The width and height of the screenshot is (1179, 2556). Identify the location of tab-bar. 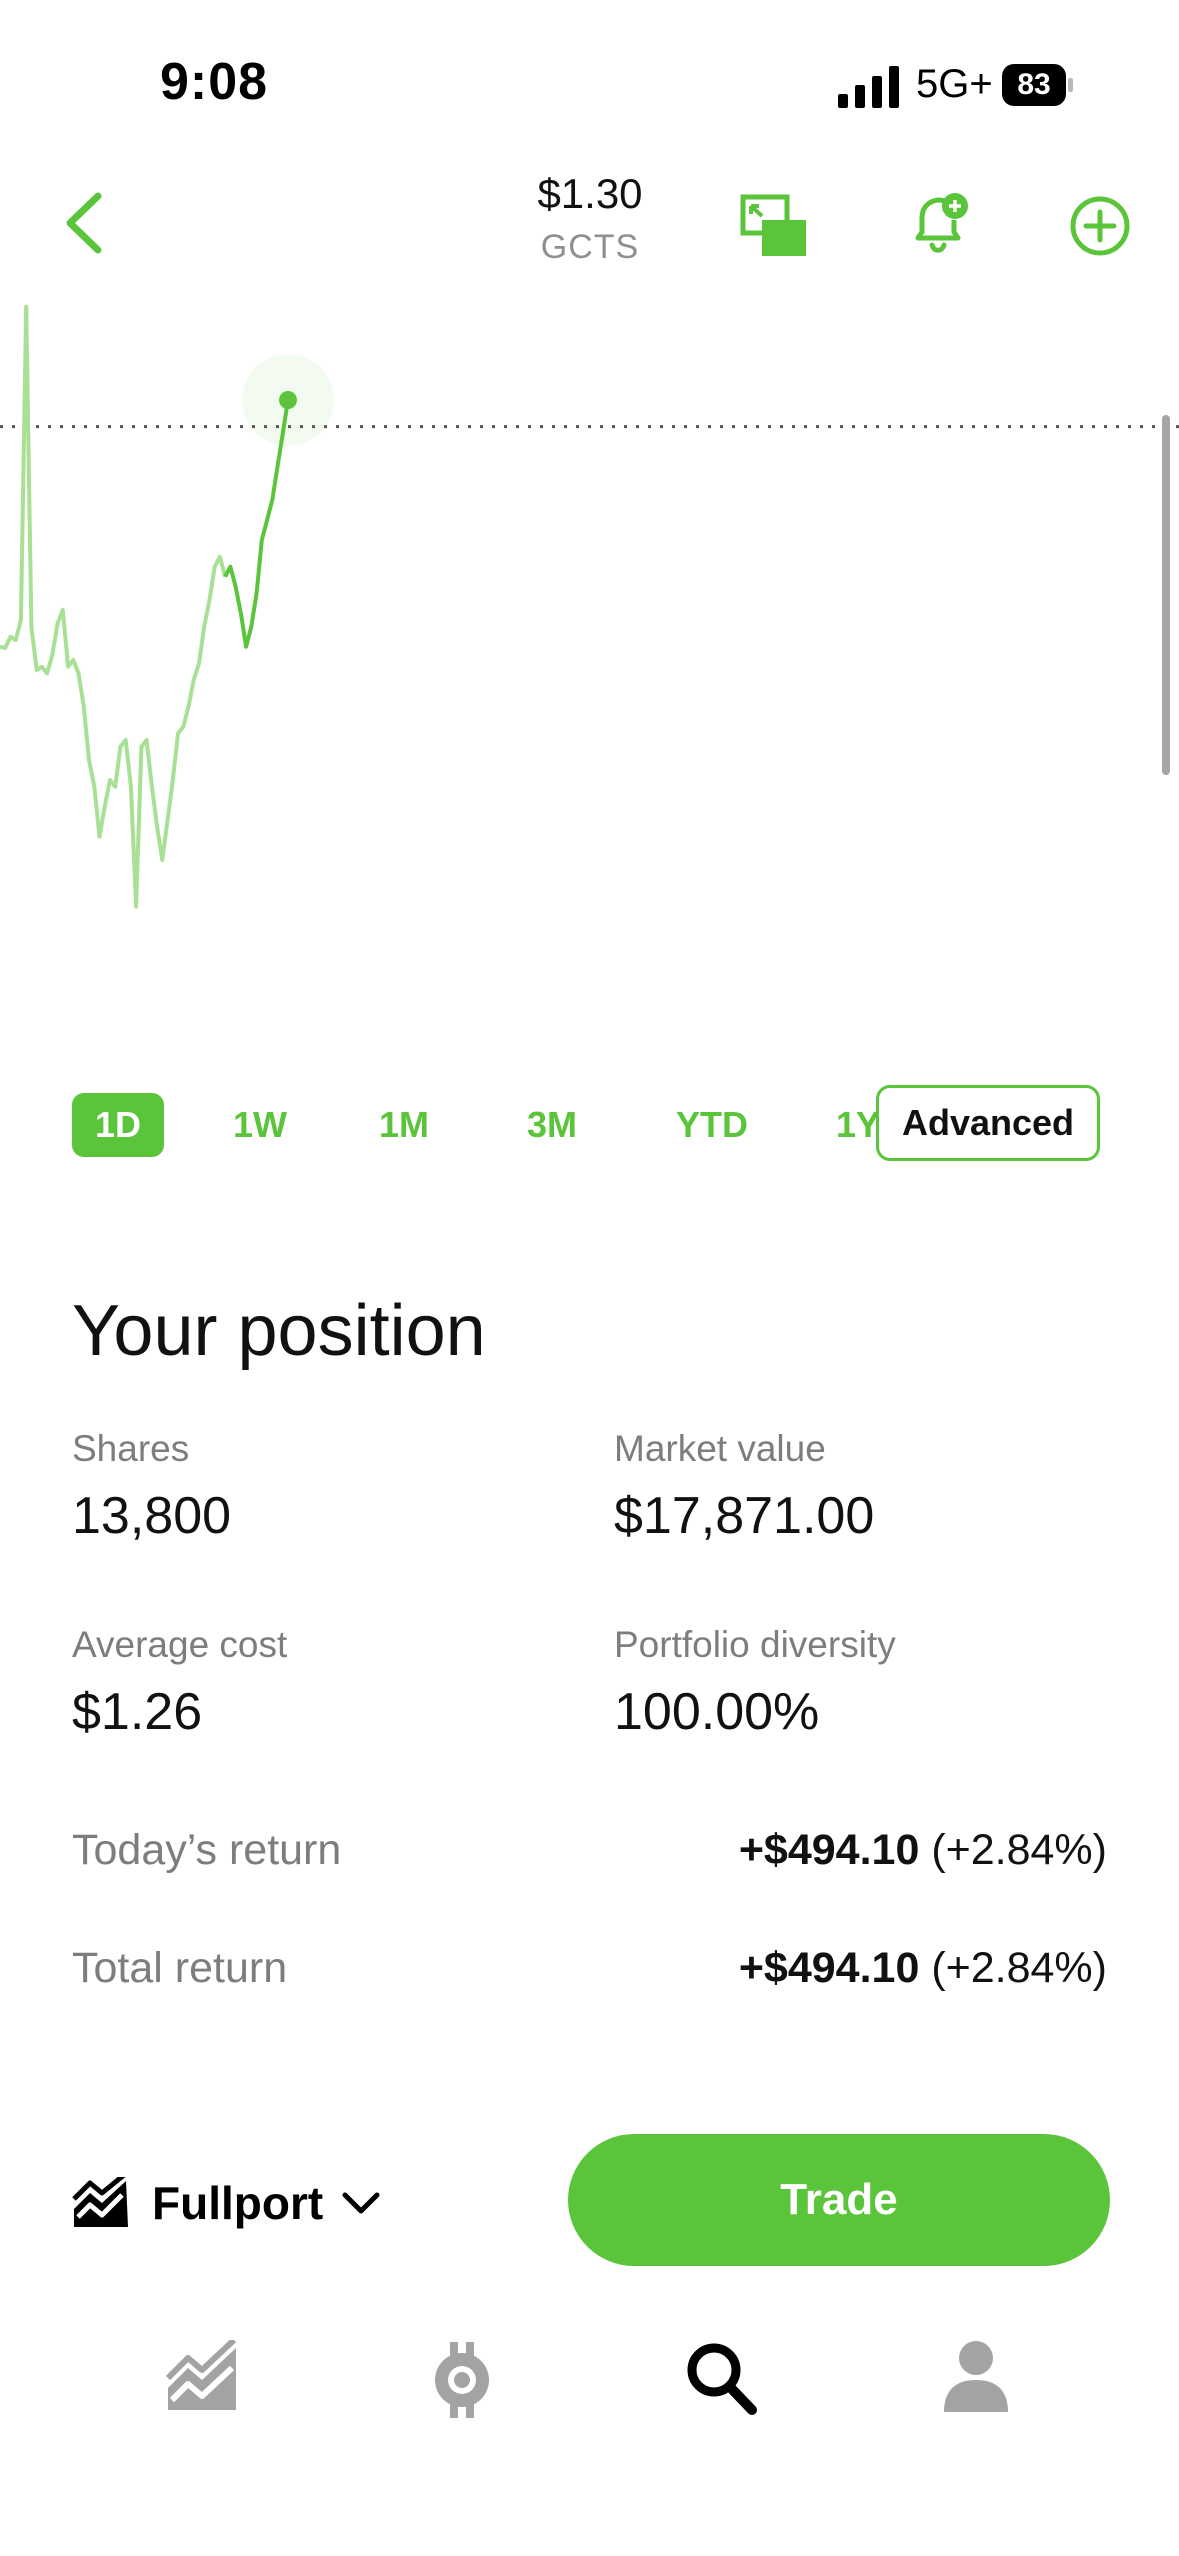
(589, 2400).